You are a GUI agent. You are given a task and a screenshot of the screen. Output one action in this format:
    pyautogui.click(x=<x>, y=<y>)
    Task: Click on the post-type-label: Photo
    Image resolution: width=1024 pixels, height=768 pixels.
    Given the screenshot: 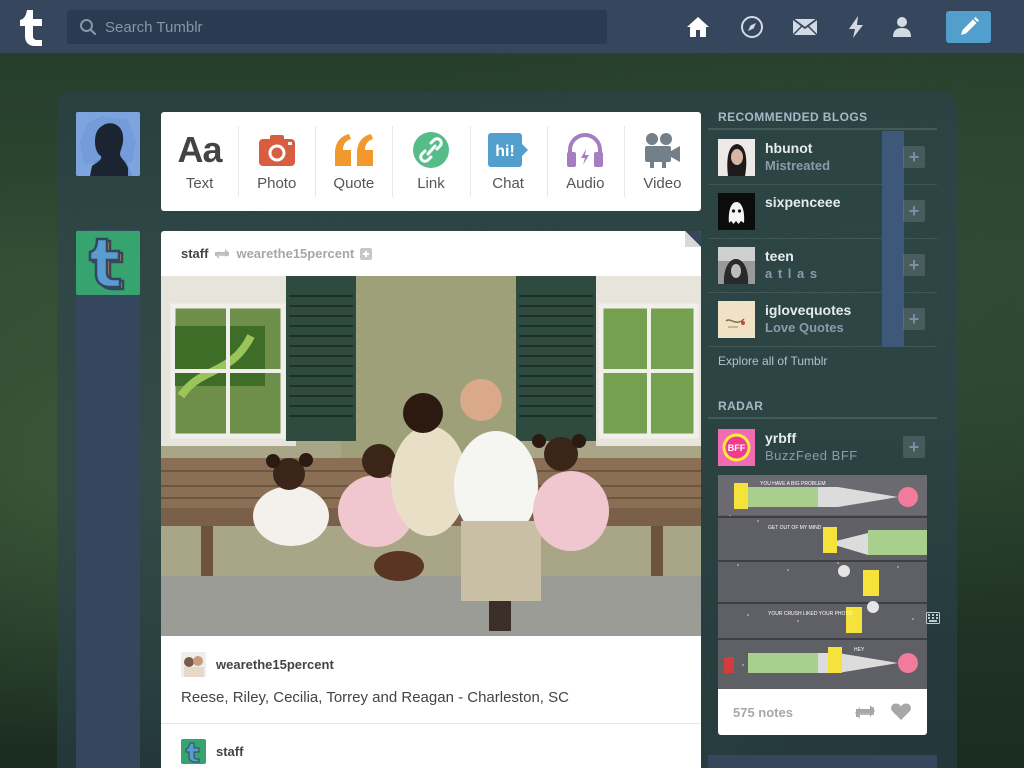 What is the action you would take?
    pyautogui.click(x=277, y=183)
    